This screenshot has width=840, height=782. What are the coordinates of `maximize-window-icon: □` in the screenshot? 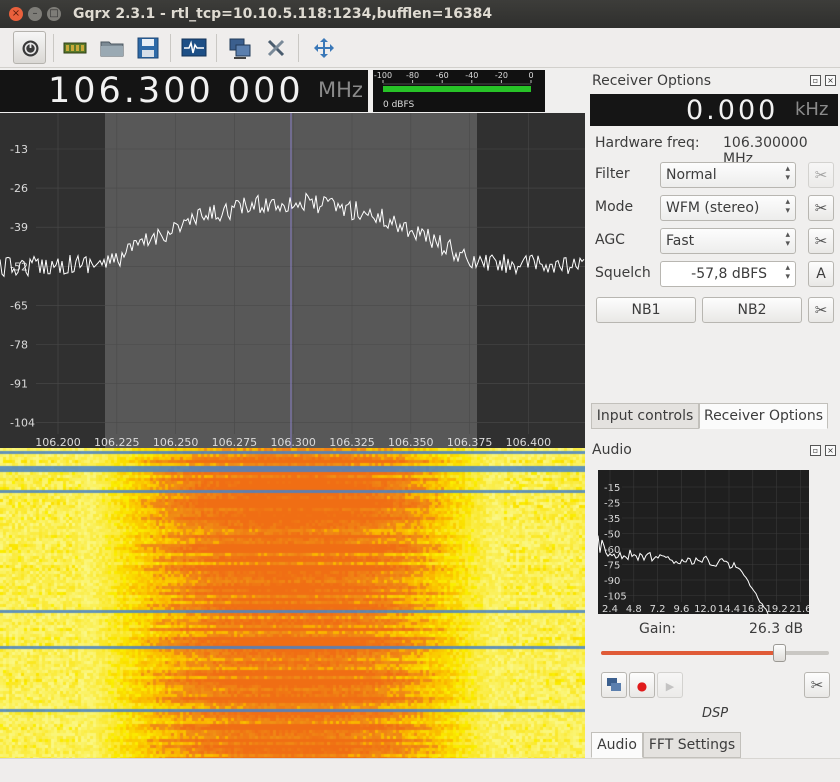 It's located at (54, 14).